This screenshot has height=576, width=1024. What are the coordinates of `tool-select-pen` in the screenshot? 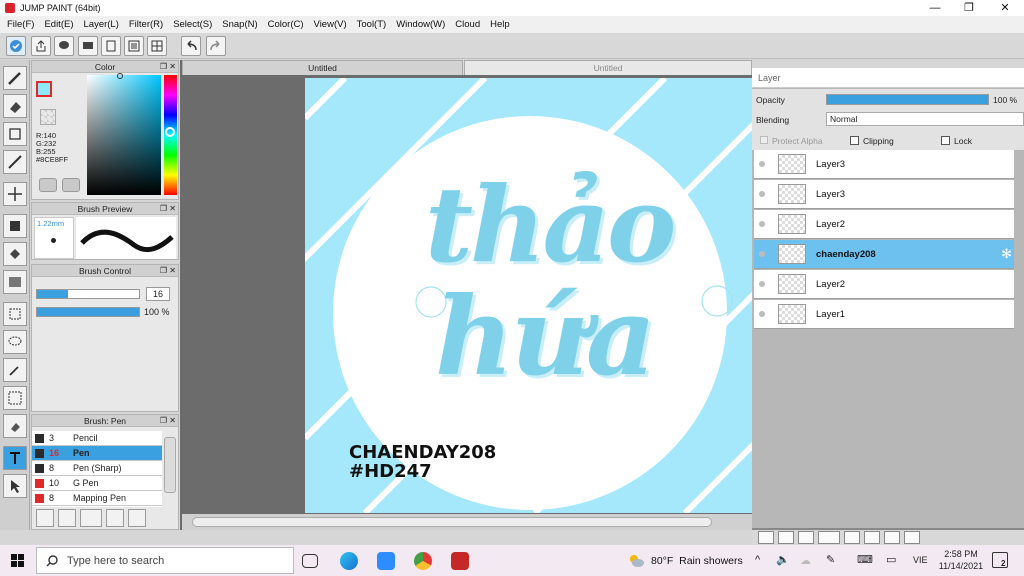 It's located at (15, 398).